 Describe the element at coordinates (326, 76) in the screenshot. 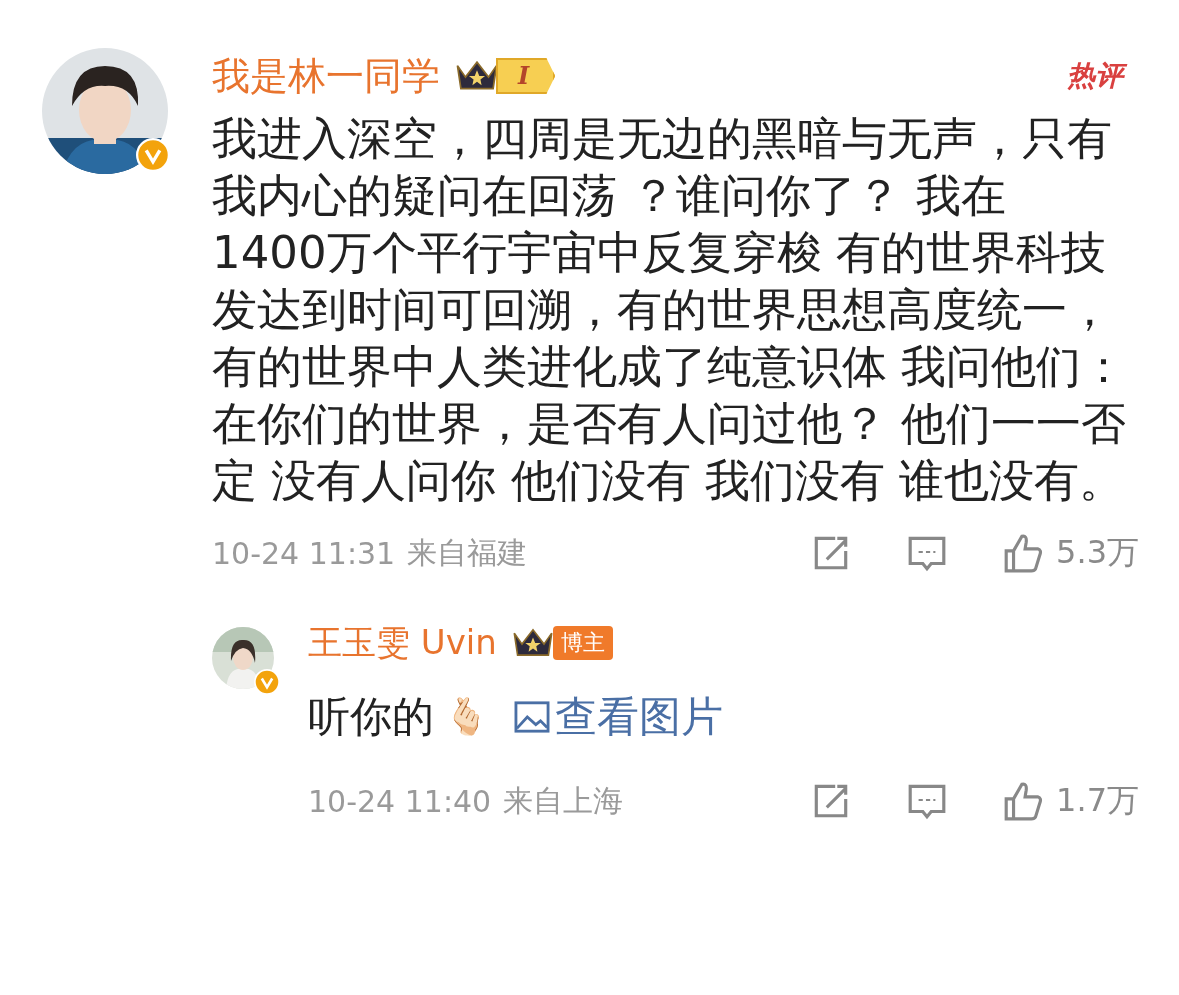

I see `username: 我是林一同学` at that location.